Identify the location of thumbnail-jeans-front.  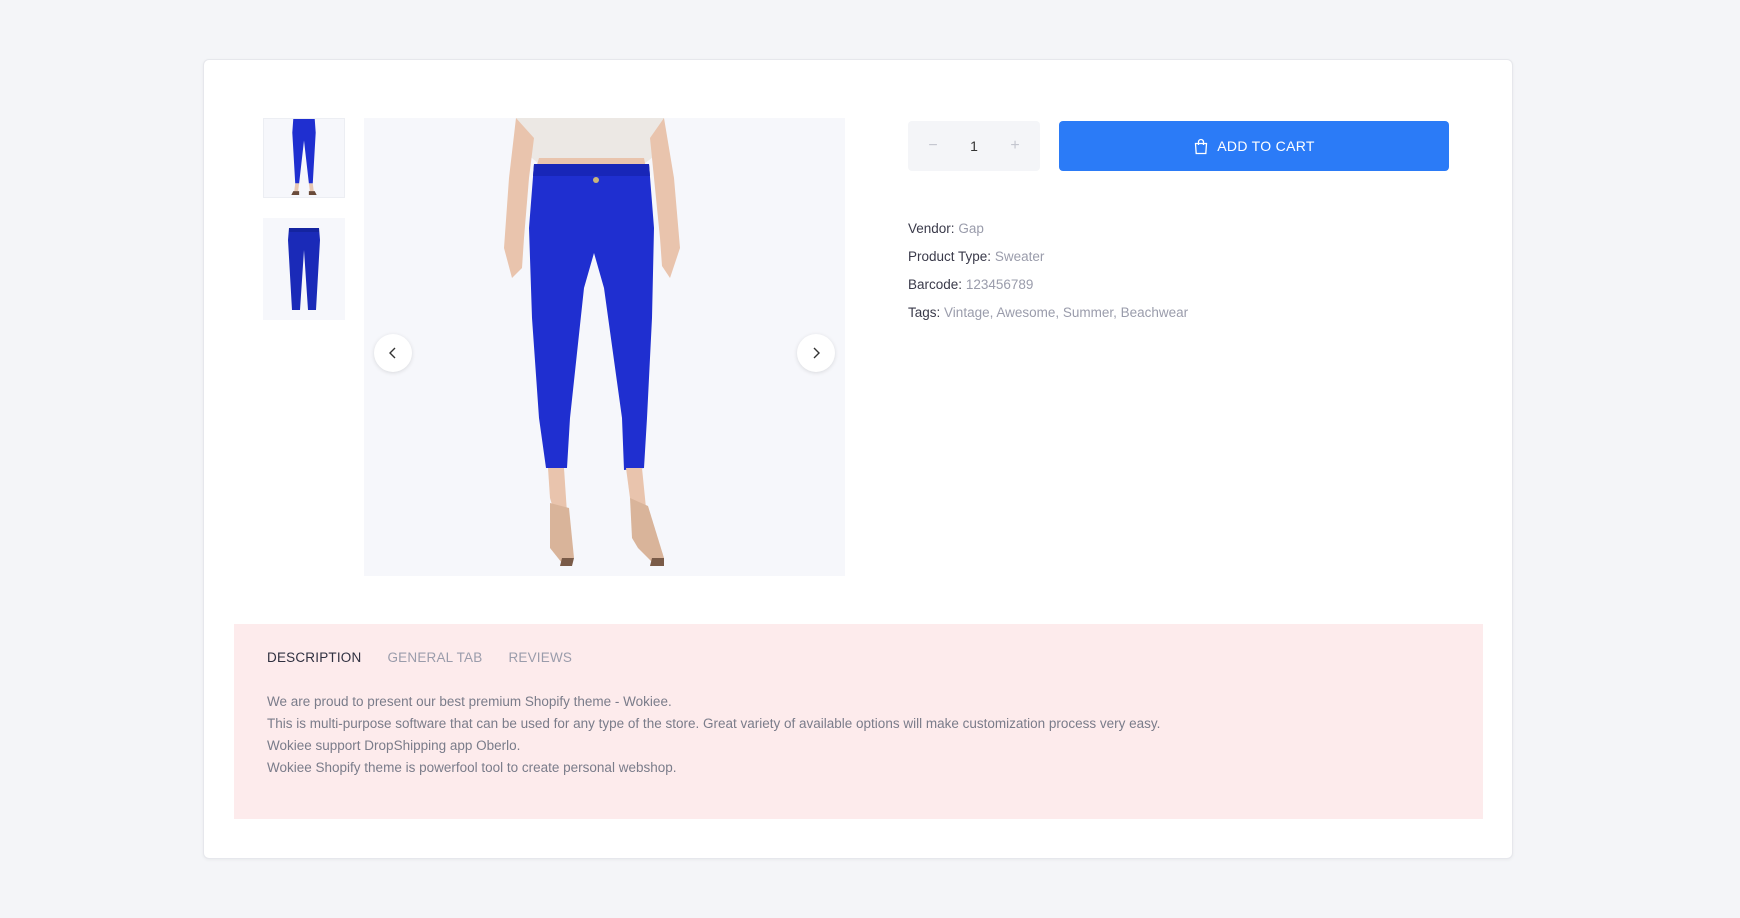
(304, 158).